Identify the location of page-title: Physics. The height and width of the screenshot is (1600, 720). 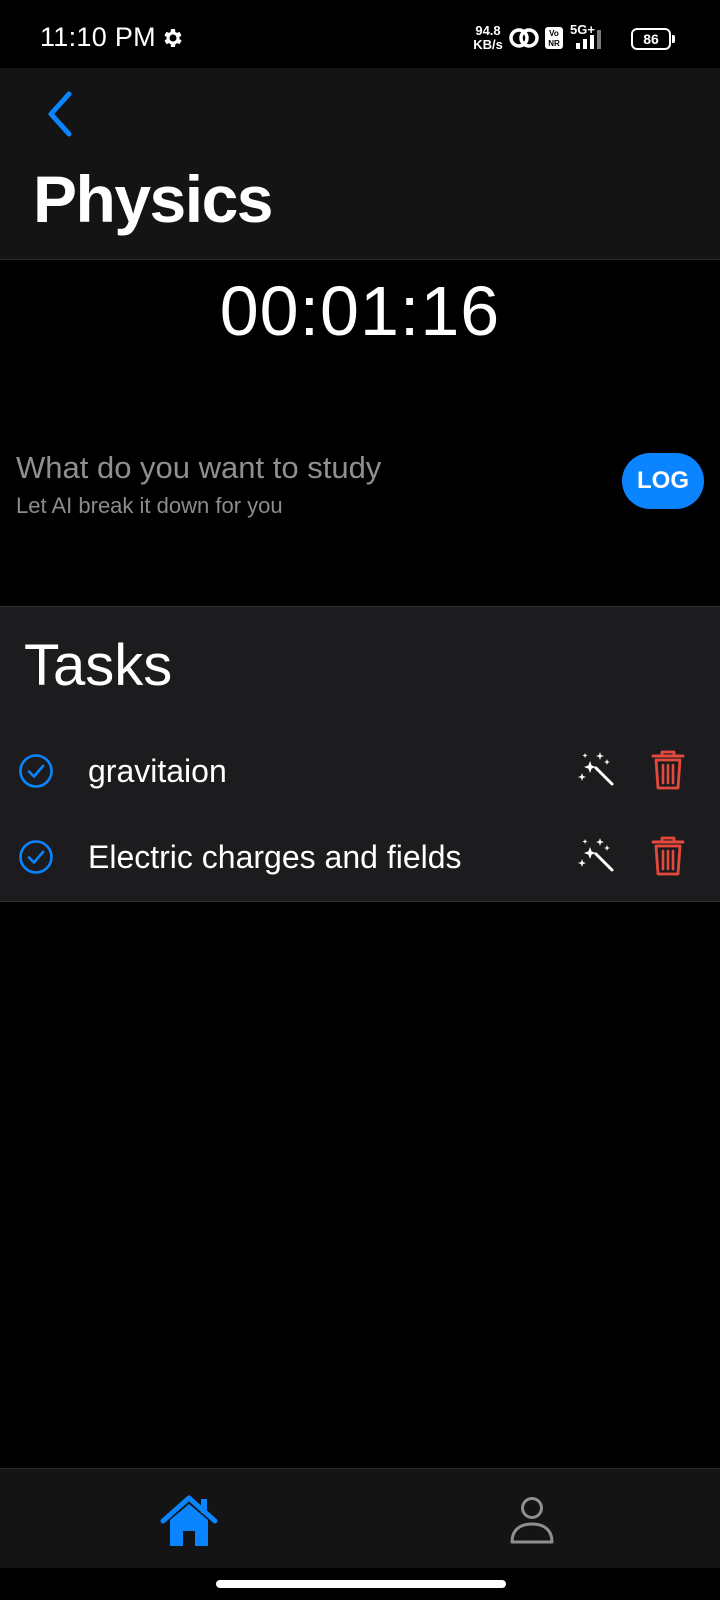
(153, 199).